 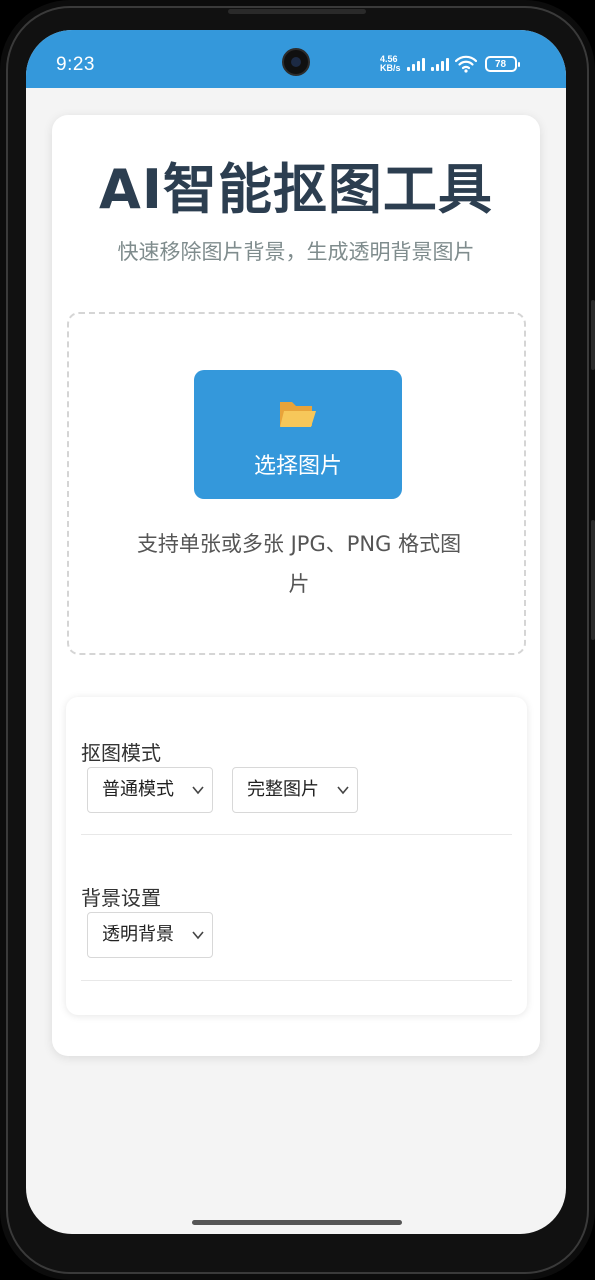 I want to click on mode-select-value: 普通模式, so click(x=138, y=789).